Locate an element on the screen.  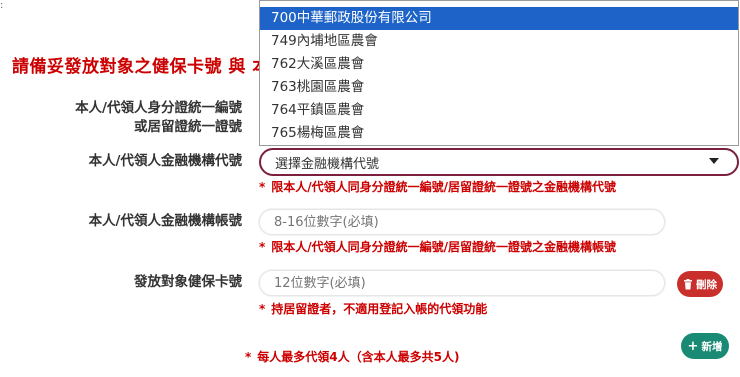
id-number-label-line1: 本人/代領人身分證統一編號 is located at coordinates (158, 108).